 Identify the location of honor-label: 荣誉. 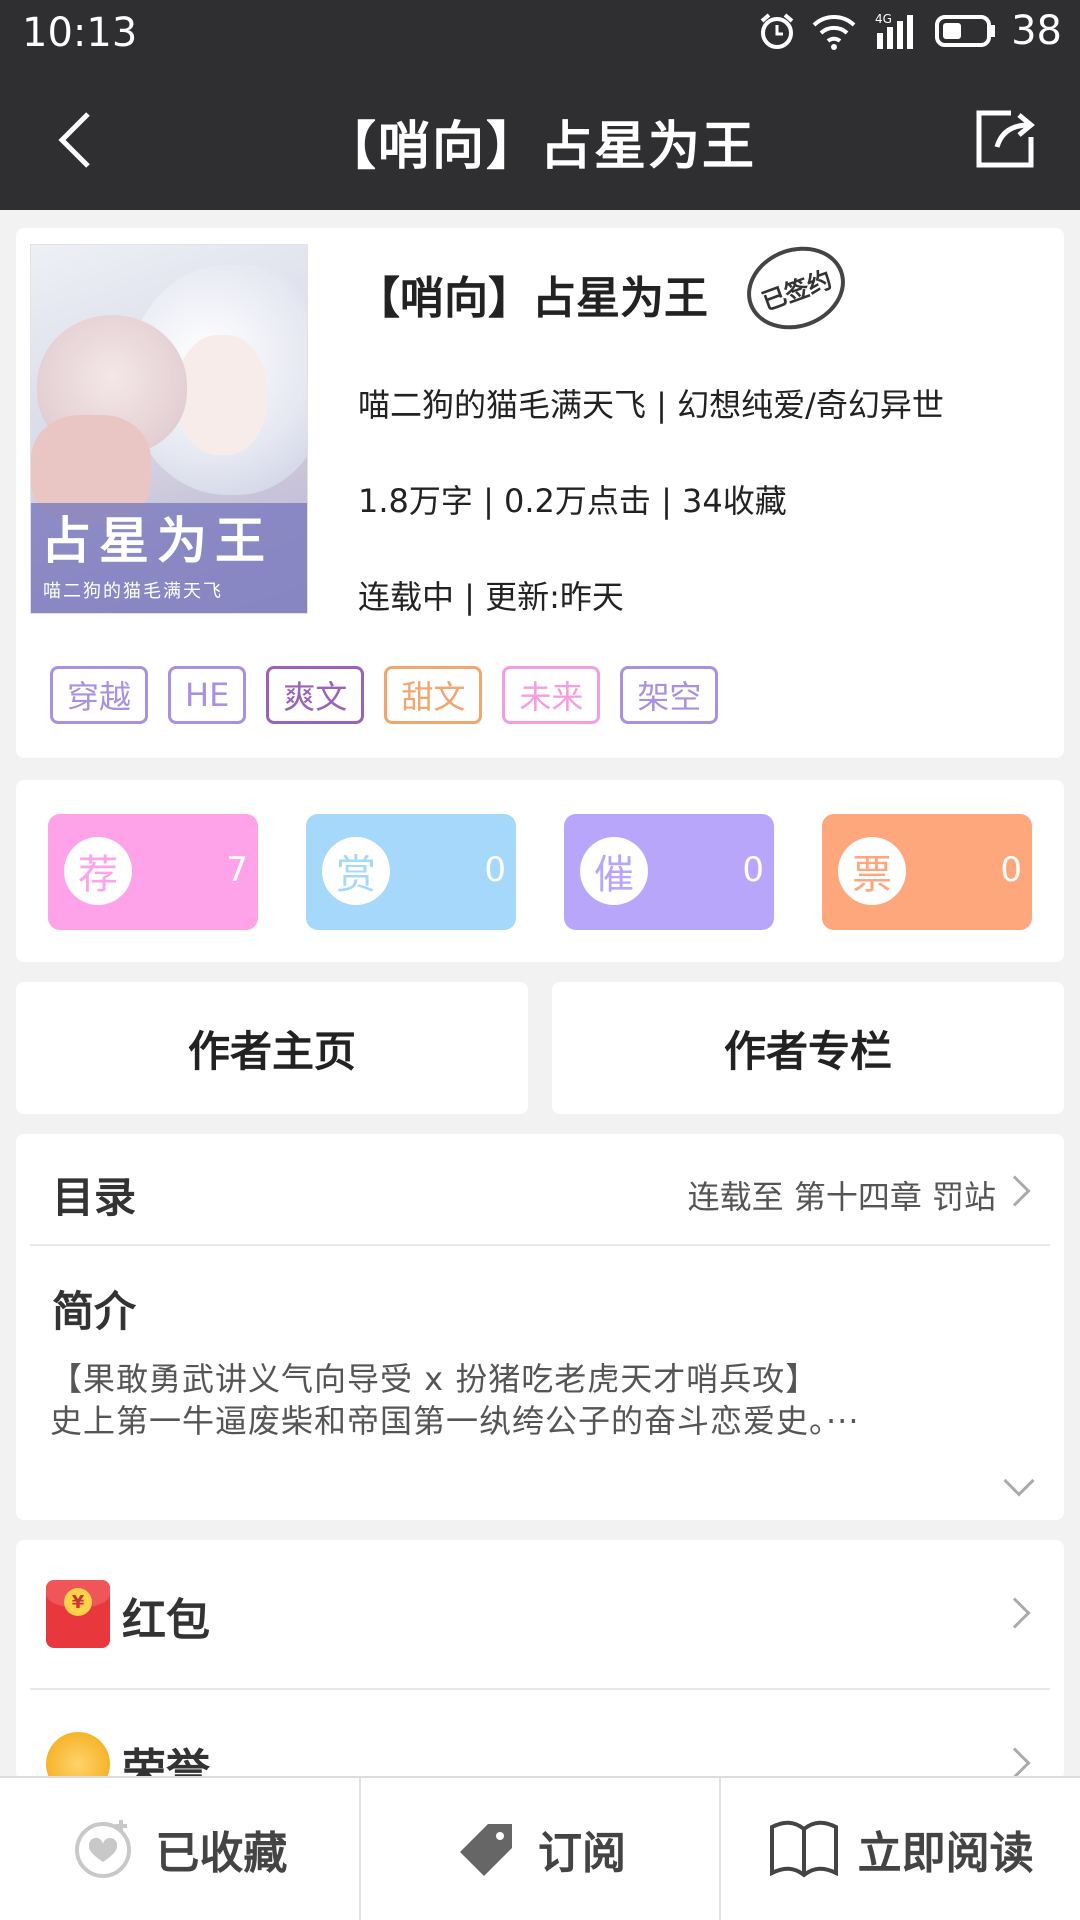
(166, 1762).